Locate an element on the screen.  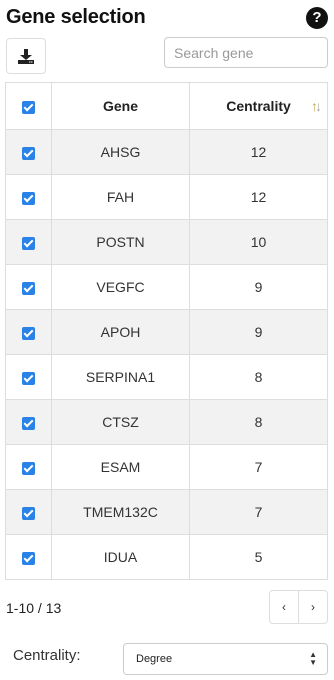
select-arrows-icon: ▲ ▼ is located at coordinates (313, 658).